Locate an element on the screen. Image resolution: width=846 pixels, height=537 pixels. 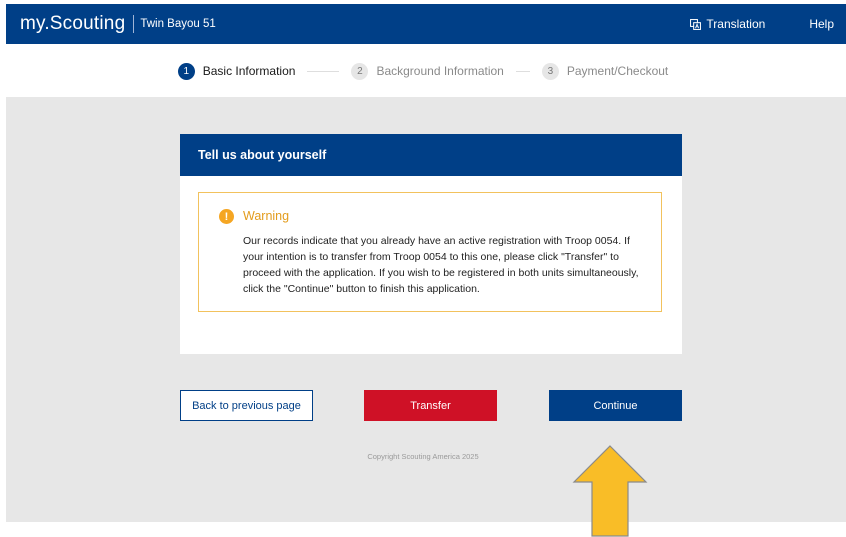
brand-divider is located at coordinates (134, 24).